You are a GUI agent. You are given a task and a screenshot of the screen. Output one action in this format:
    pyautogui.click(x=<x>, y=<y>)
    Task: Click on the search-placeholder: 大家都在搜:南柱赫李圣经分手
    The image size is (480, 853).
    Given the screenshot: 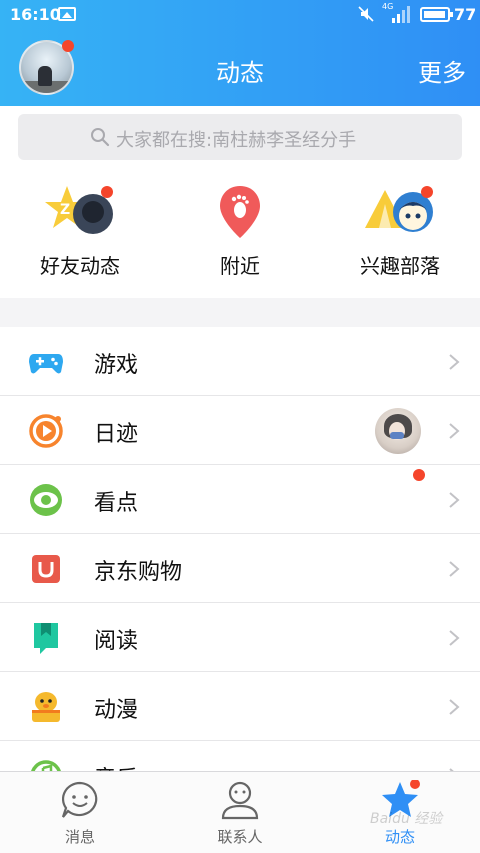 What is the action you would take?
    pyautogui.click(x=236, y=140)
    